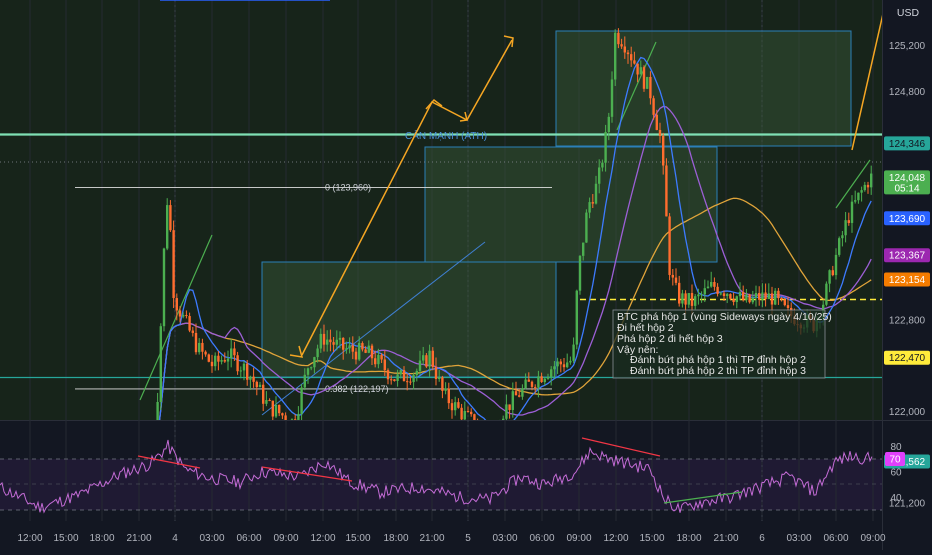 The width and height of the screenshot is (932, 555). Describe the element at coordinates (615, 538) in the screenshot. I see `time-label-16: 12:00` at that location.